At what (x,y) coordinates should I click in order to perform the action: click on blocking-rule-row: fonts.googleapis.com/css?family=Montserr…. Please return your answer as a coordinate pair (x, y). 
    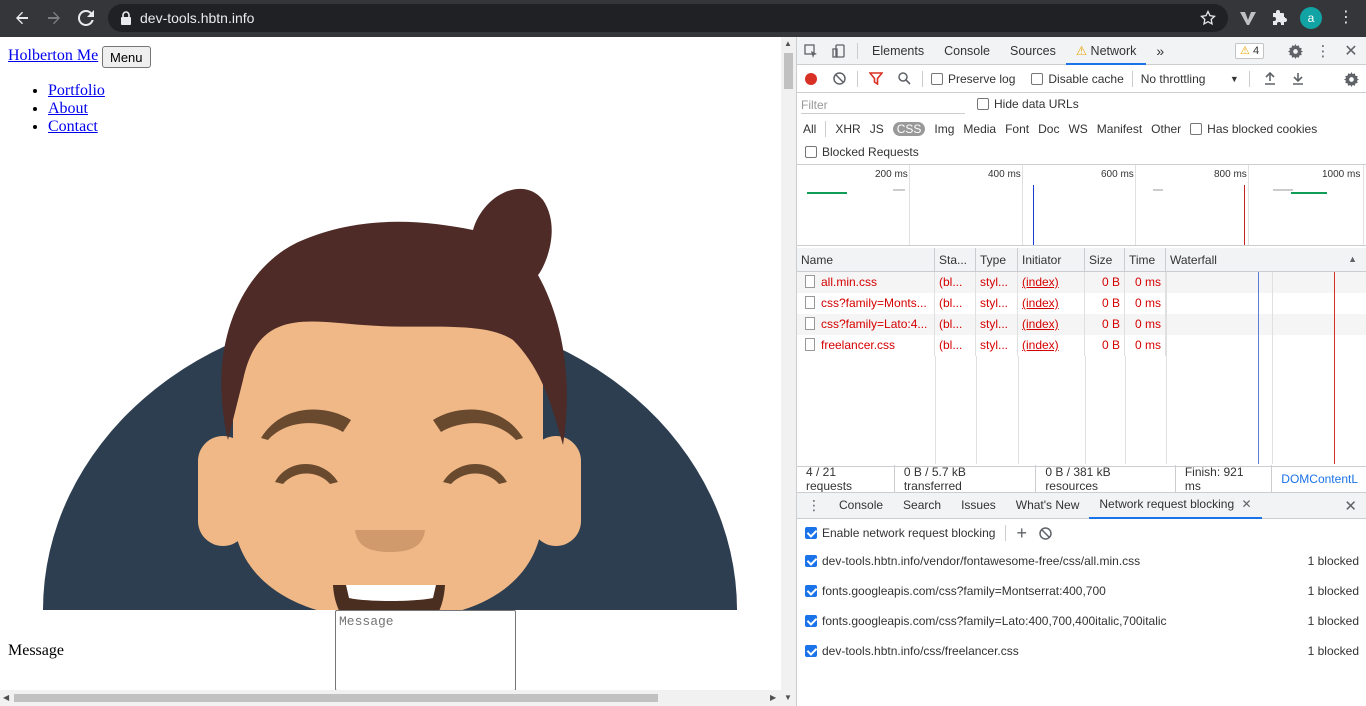
    Looking at the image, I should click on (1081, 591).